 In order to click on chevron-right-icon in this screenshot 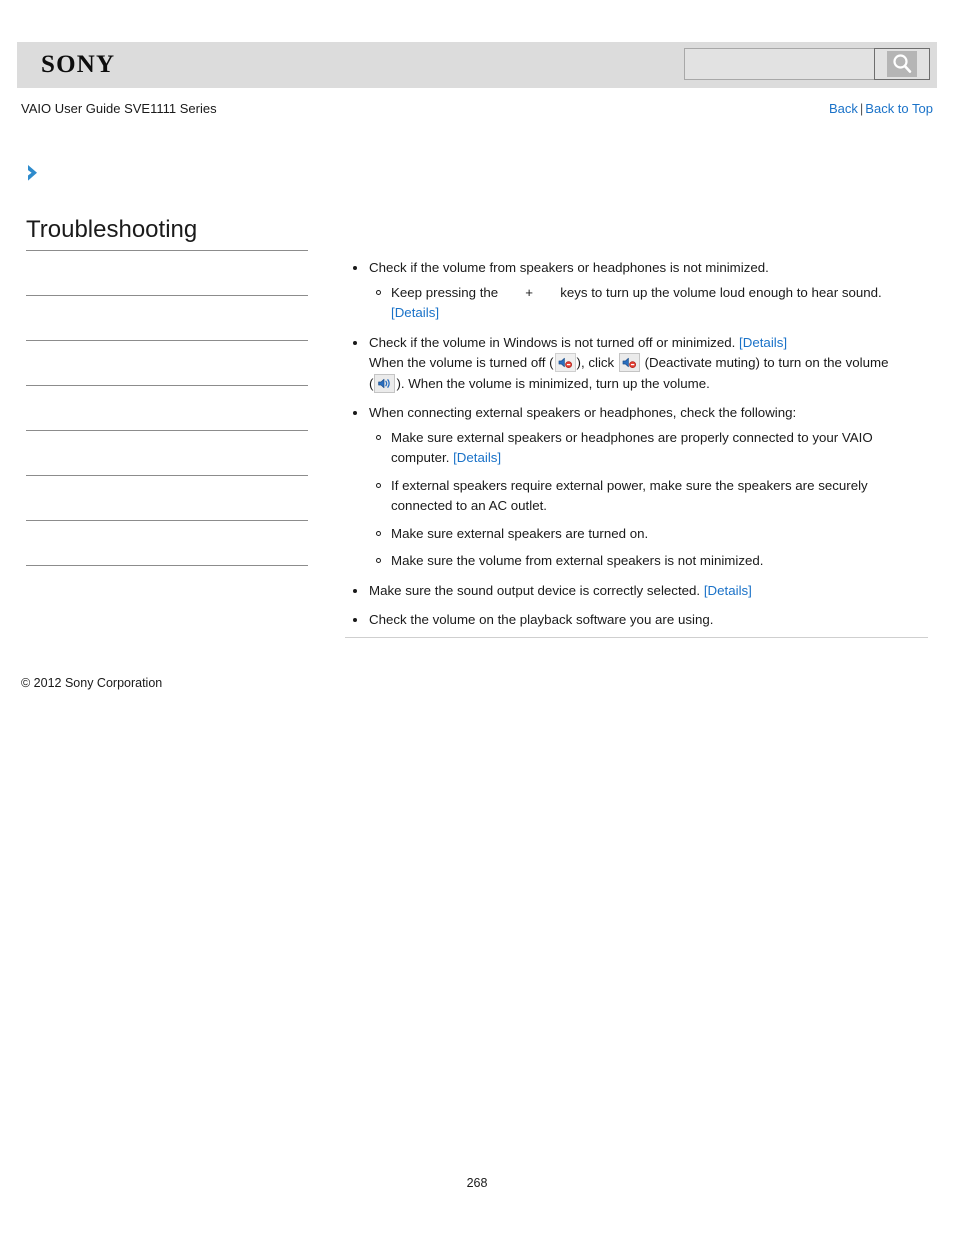, I will do `click(34, 173)`.